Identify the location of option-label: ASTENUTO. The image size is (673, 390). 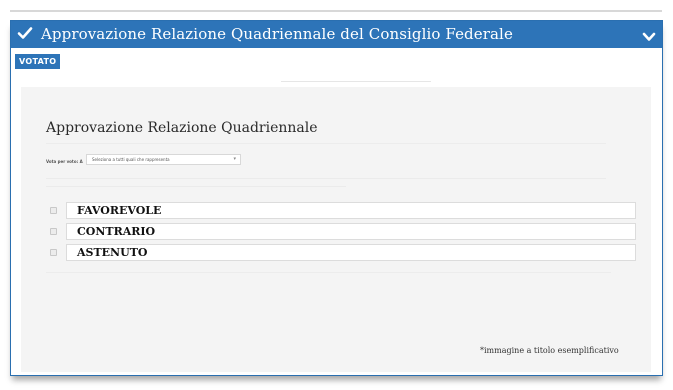
(112, 252).